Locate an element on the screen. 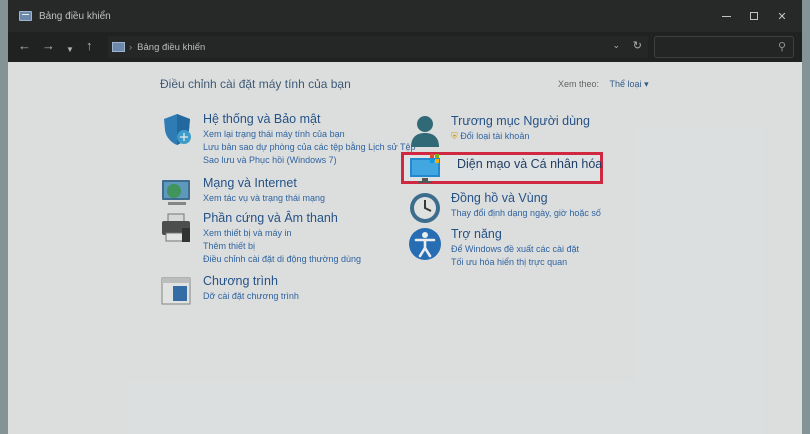  shield-icon is located at coordinates (177, 129).